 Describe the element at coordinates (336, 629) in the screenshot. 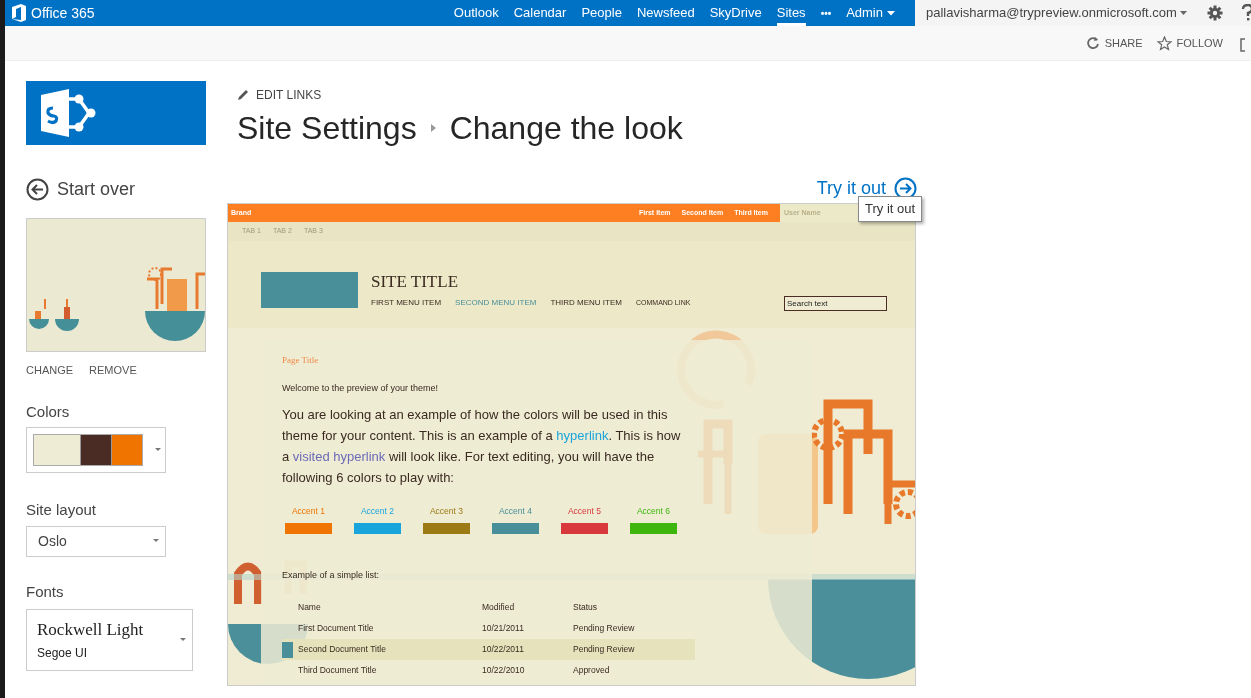

I see `table-cell-text: First Document Title` at that location.